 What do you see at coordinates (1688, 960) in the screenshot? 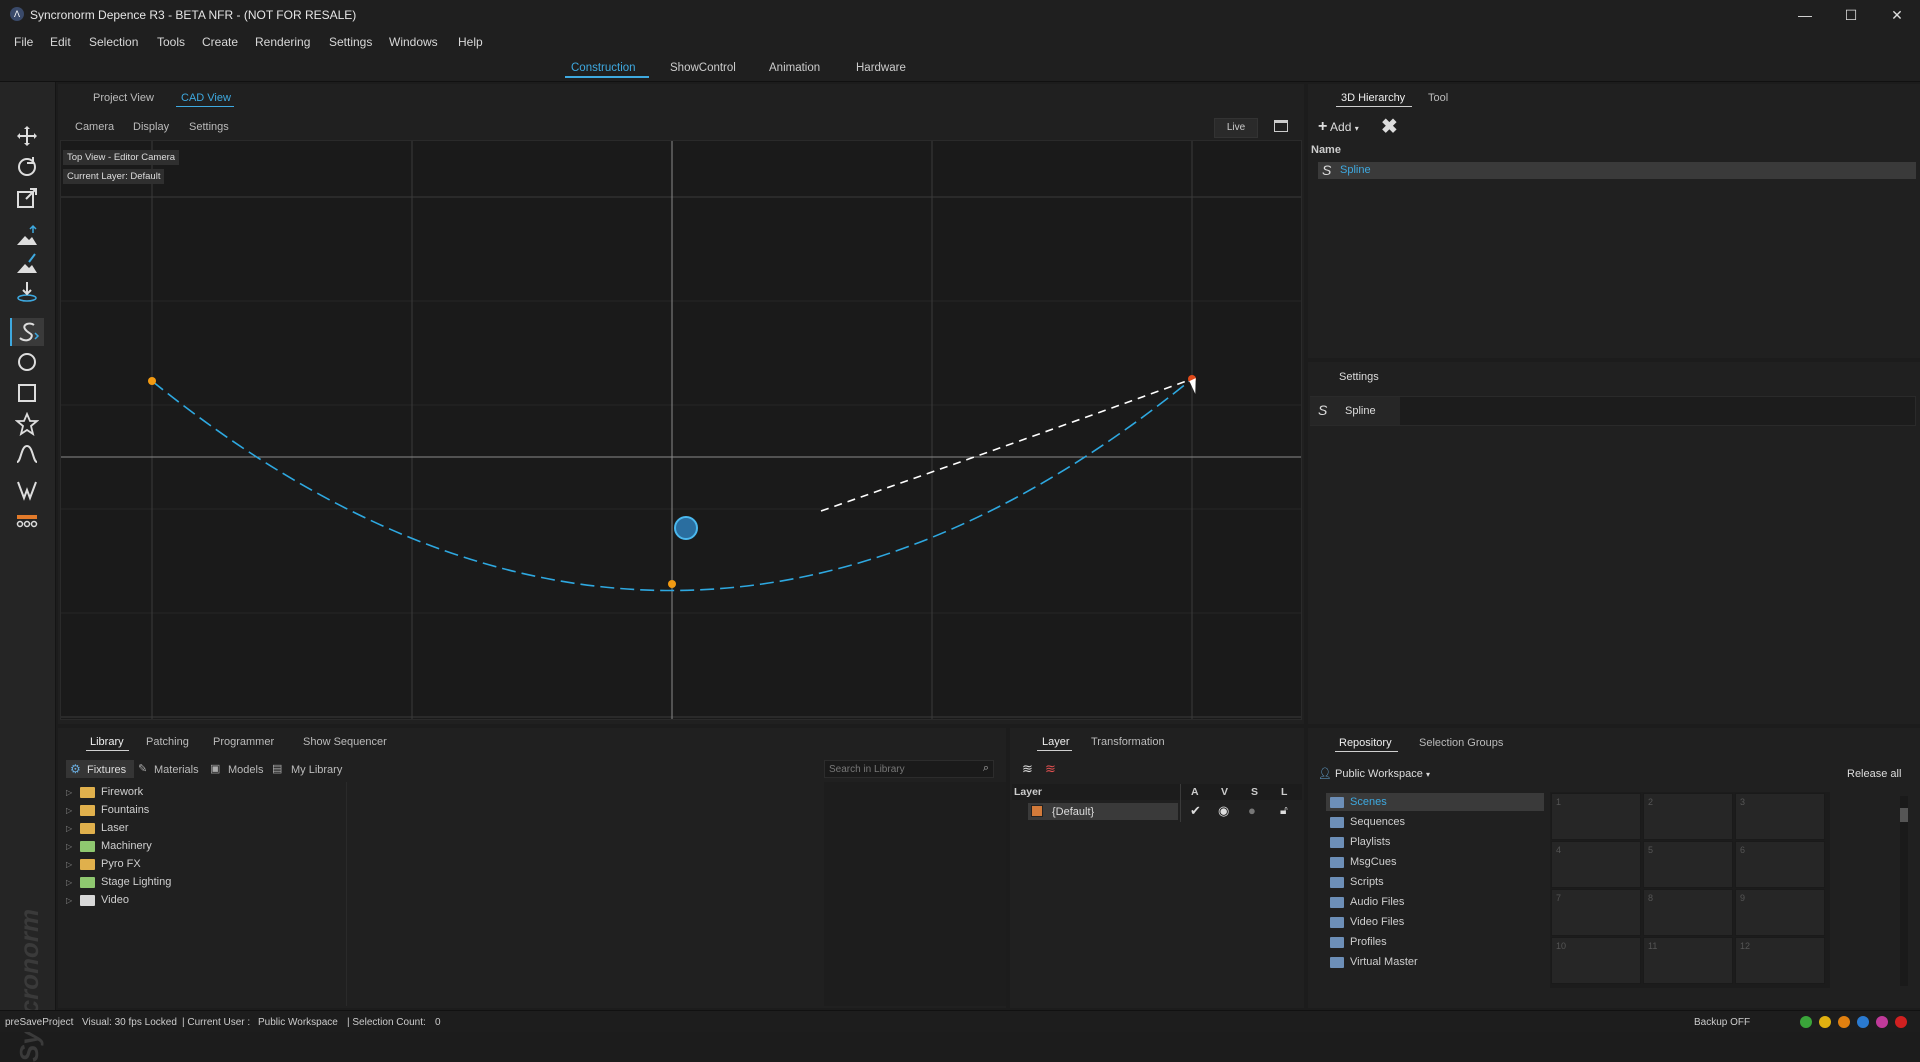
I see `repo-grid-cell: 11` at bounding box center [1688, 960].